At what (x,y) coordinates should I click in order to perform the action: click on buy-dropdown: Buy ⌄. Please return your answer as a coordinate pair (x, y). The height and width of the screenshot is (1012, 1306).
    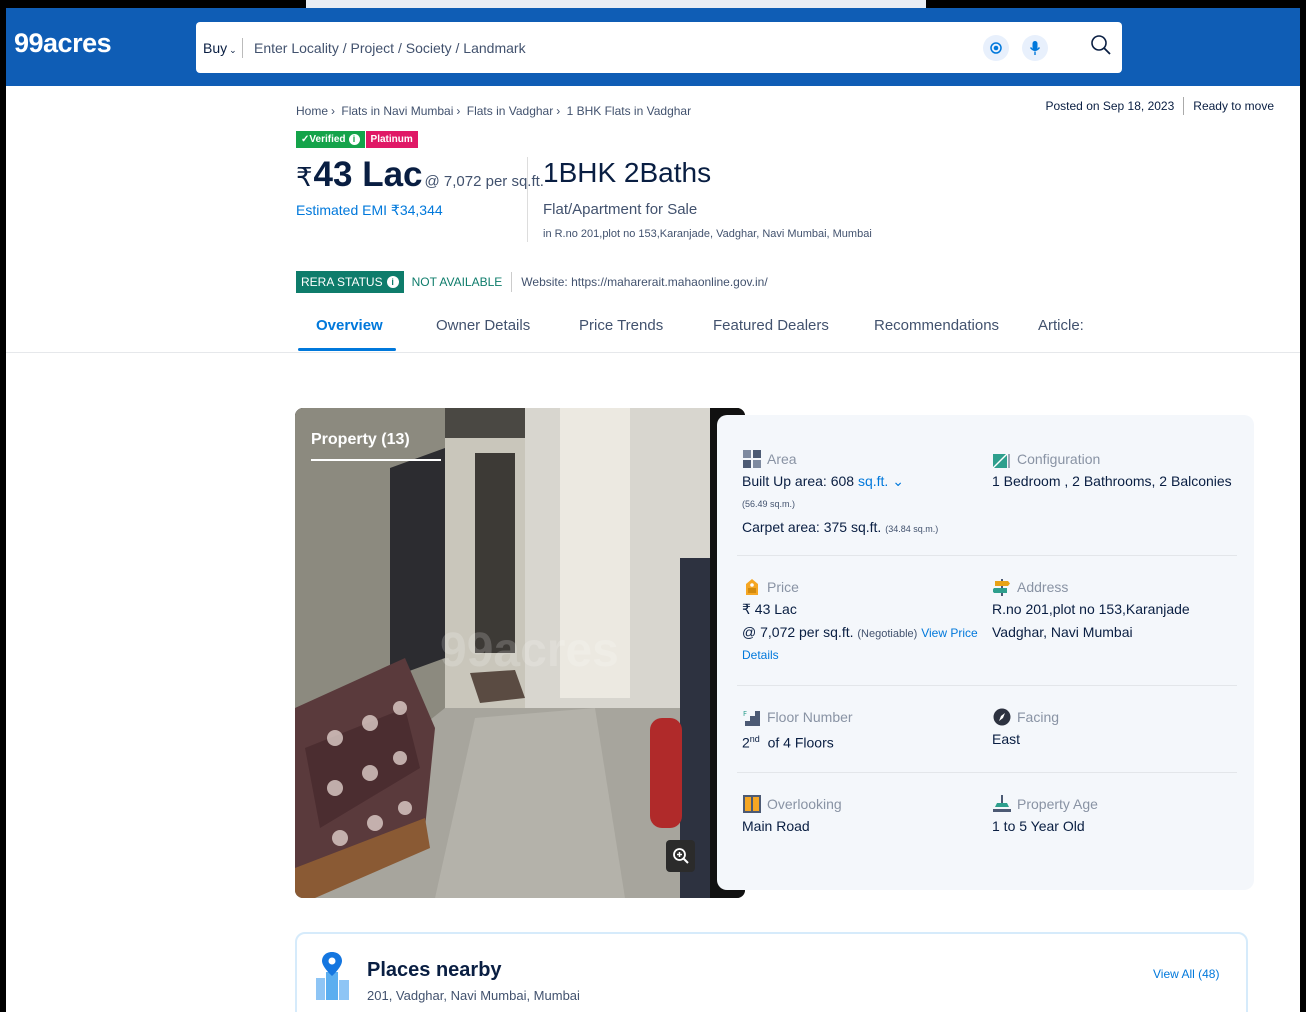
    Looking at the image, I should click on (220, 48).